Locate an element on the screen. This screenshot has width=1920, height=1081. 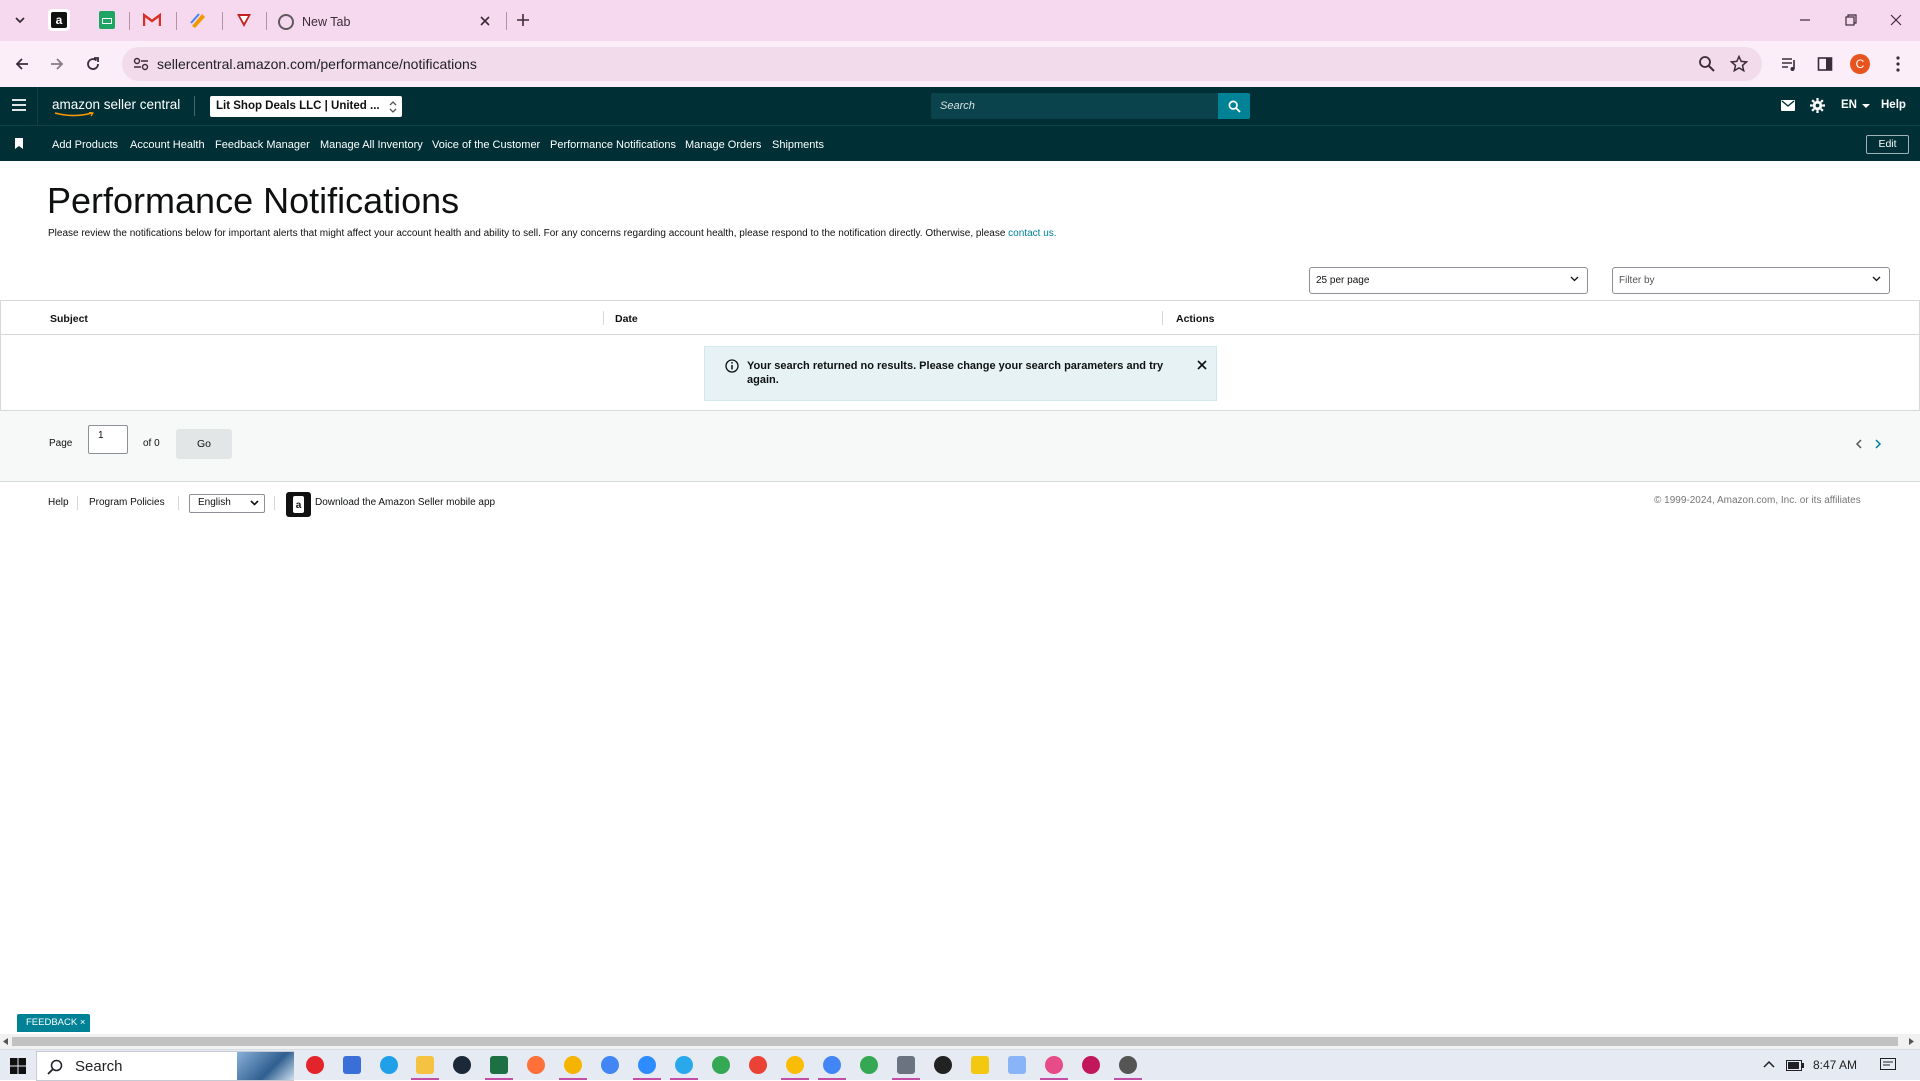
forward-arrow-icon is located at coordinates (57, 64).